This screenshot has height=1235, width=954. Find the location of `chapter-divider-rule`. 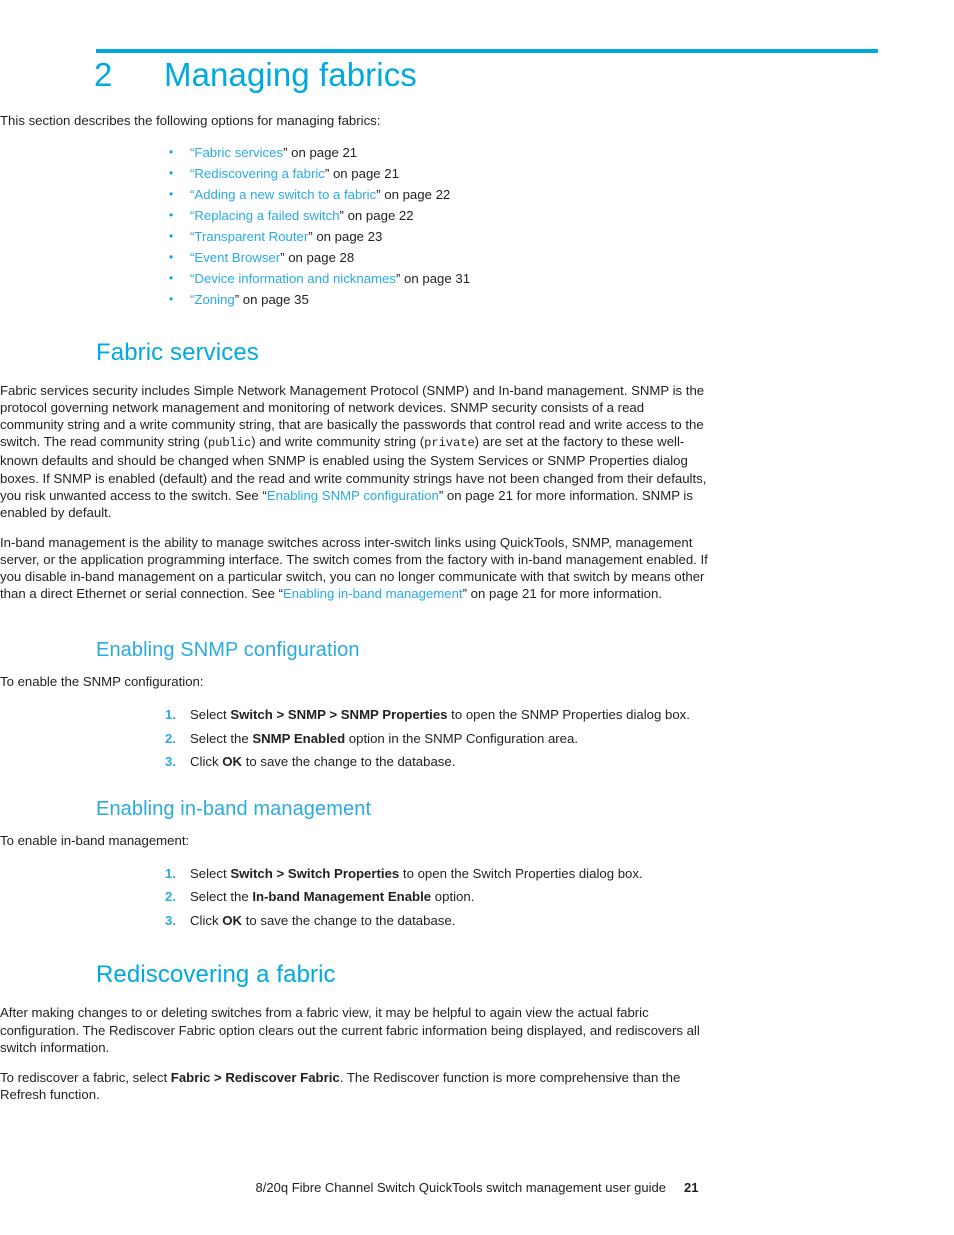

chapter-divider-rule is located at coordinates (487, 51).